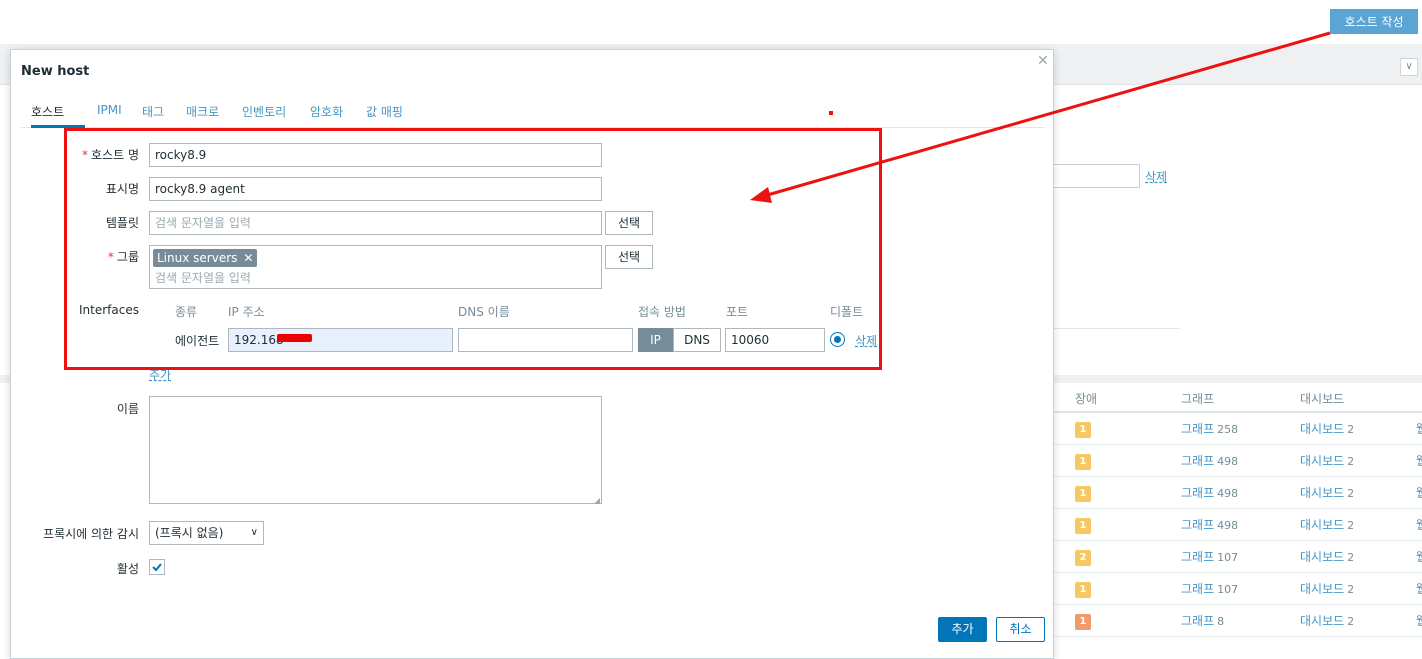  What do you see at coordinates (1238, 621) in the screenshot?
I see `table-row: 1 그래프 8 대시보드 2 웹` at bounding box center [1238, 621].